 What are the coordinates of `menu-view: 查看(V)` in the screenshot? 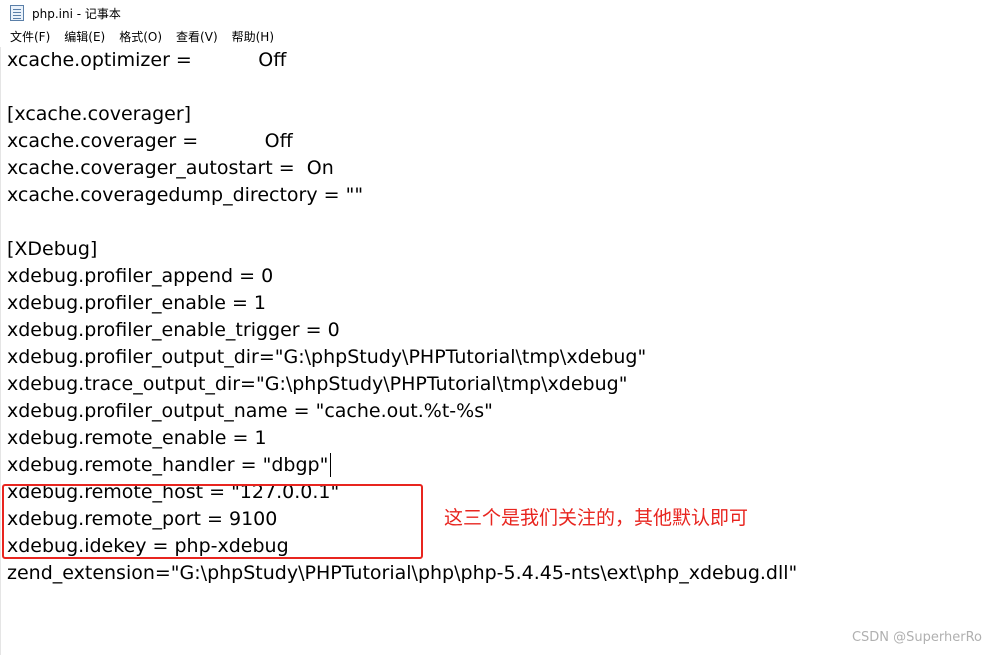 It's located at (197, 36).